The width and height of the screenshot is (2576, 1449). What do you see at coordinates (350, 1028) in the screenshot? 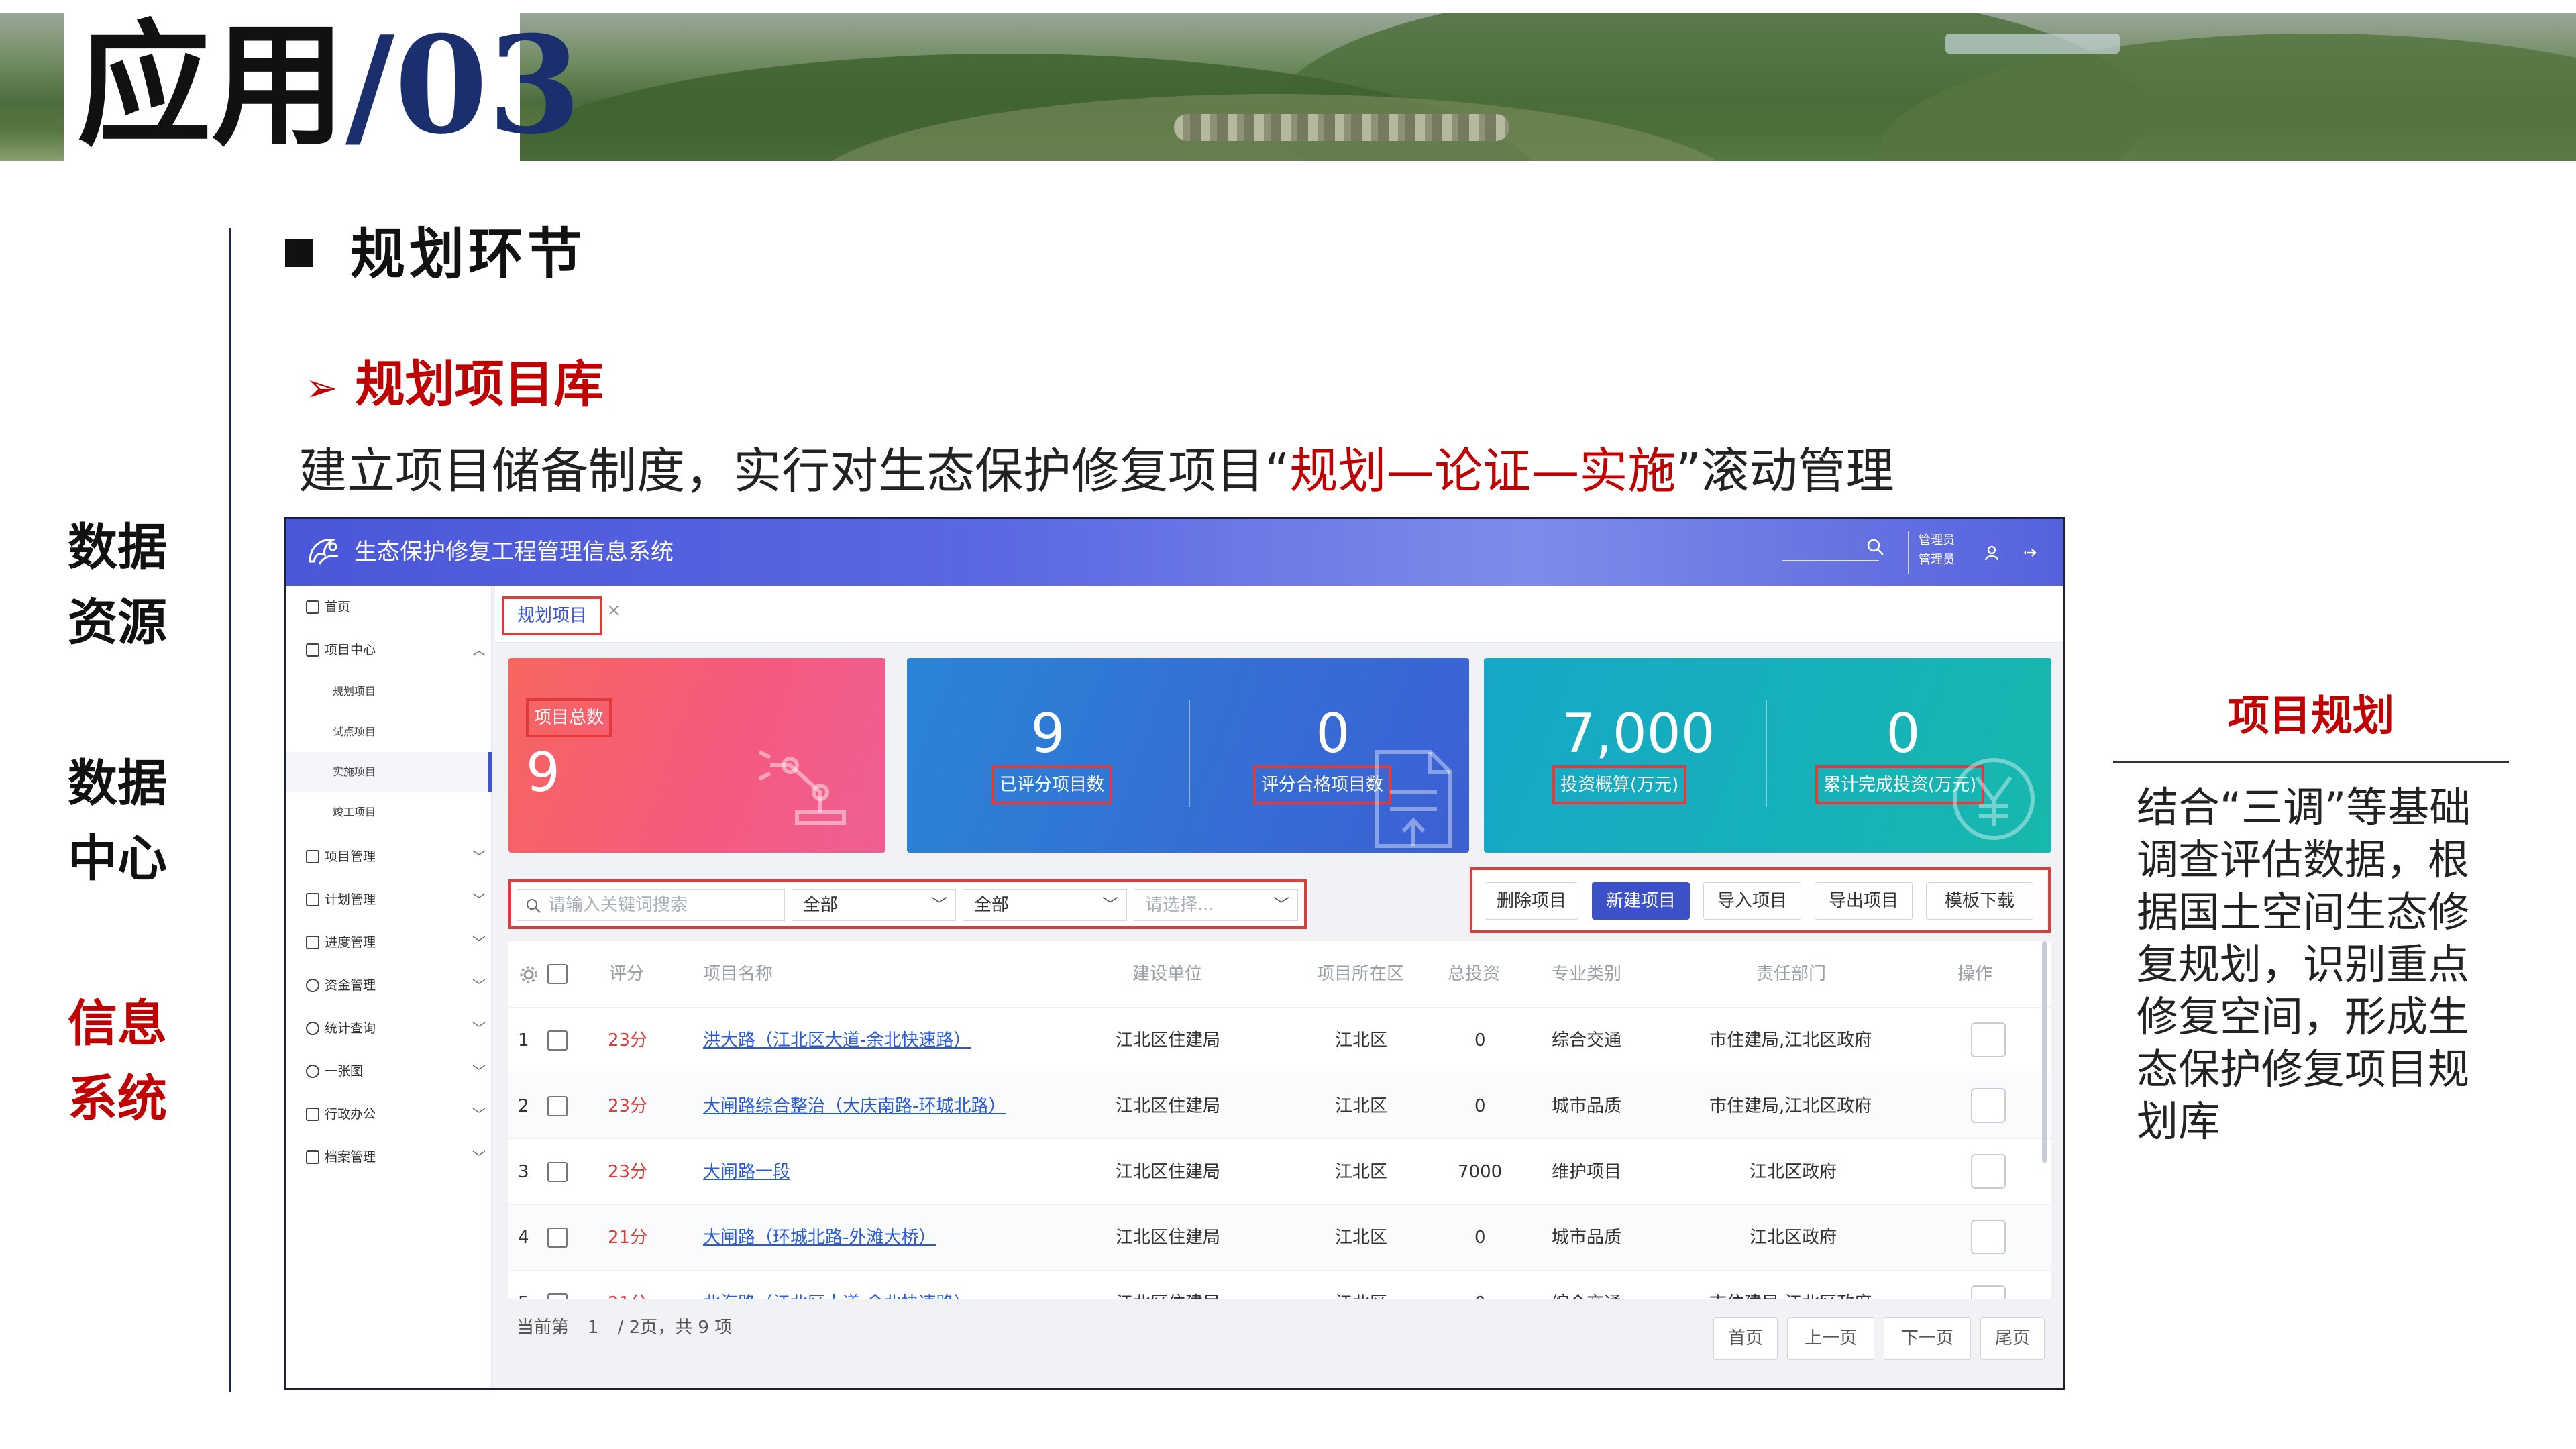
I see `sidebar-item-label: 统计查询` at bounding box center [350, 1028].